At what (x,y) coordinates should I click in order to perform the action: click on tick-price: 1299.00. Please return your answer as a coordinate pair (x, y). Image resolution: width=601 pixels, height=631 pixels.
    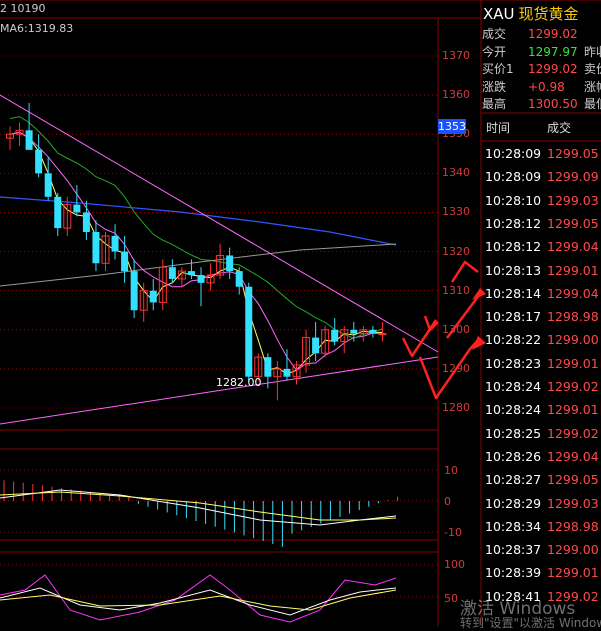
    Looking at the image, I should click on (573, 550).